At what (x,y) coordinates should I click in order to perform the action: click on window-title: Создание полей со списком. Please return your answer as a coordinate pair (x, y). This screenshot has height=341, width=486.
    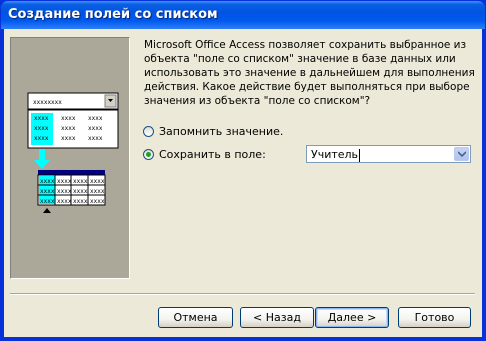
    Looking at the image, I should click on (113, 14).